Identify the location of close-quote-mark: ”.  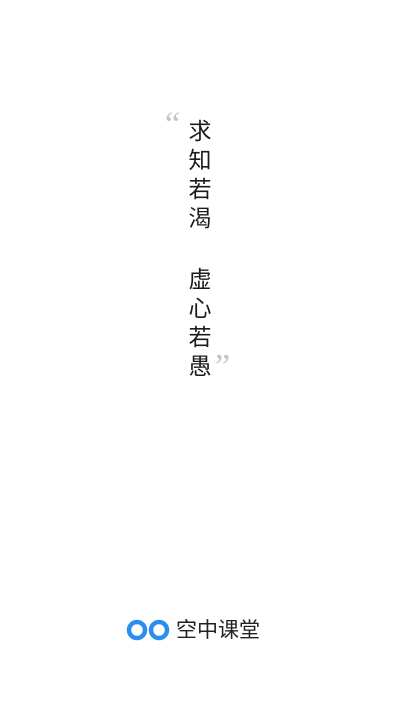
(223, 366).